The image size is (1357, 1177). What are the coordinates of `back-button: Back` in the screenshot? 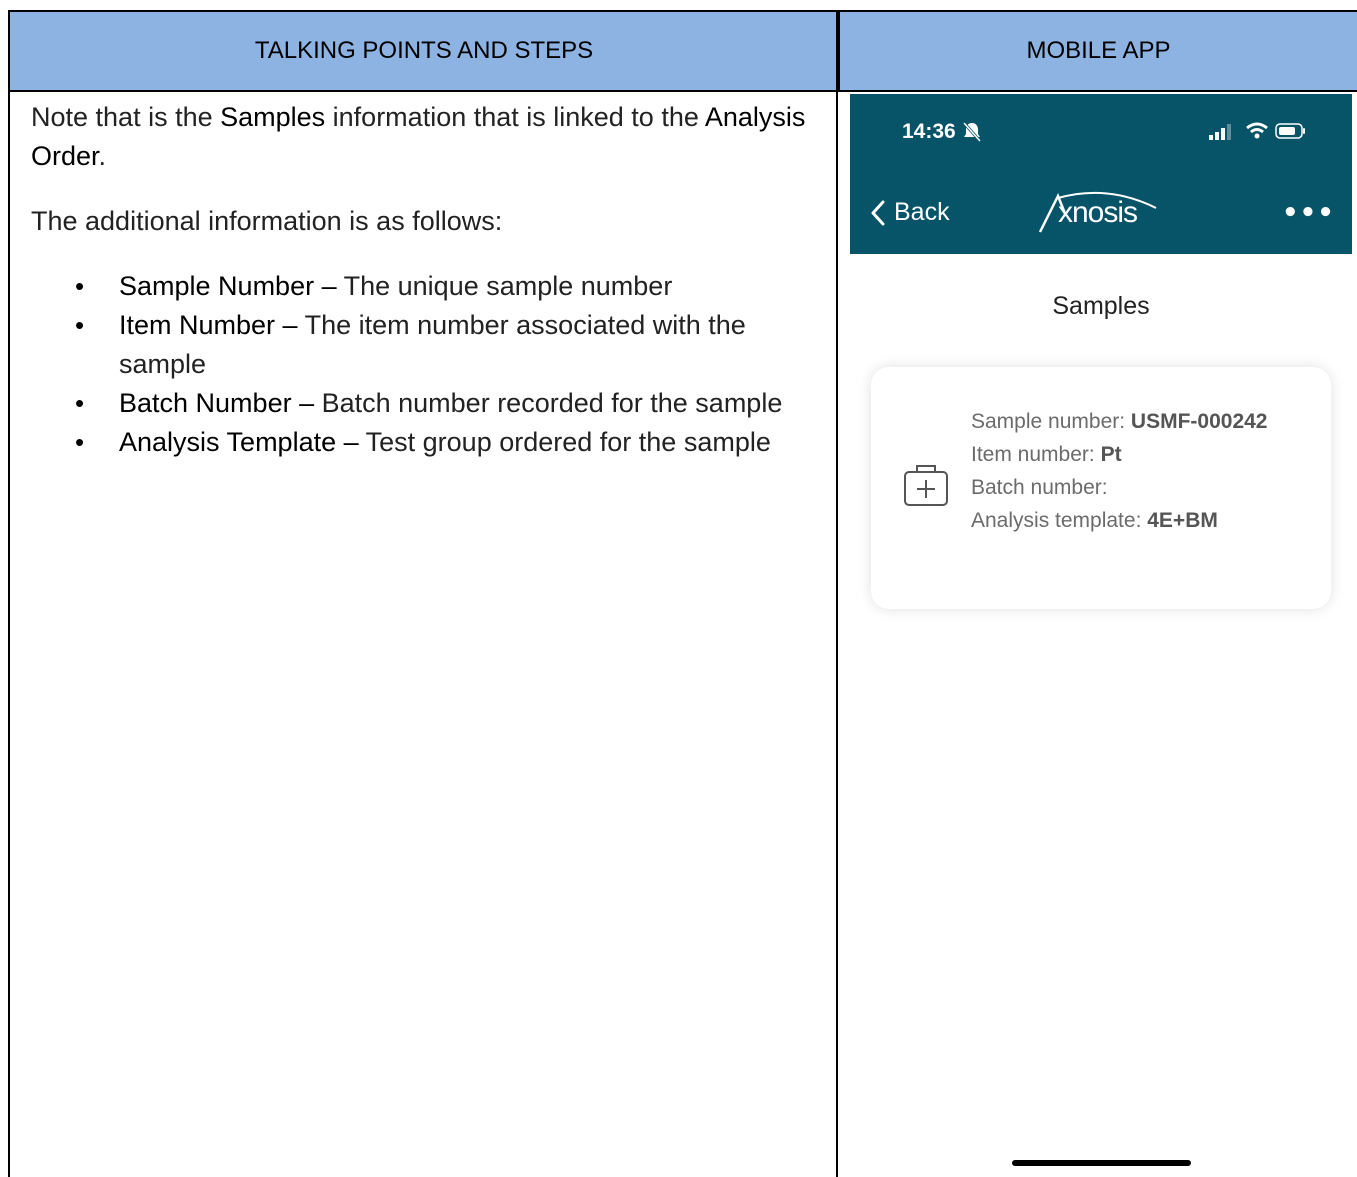 It's located at (910, 212).